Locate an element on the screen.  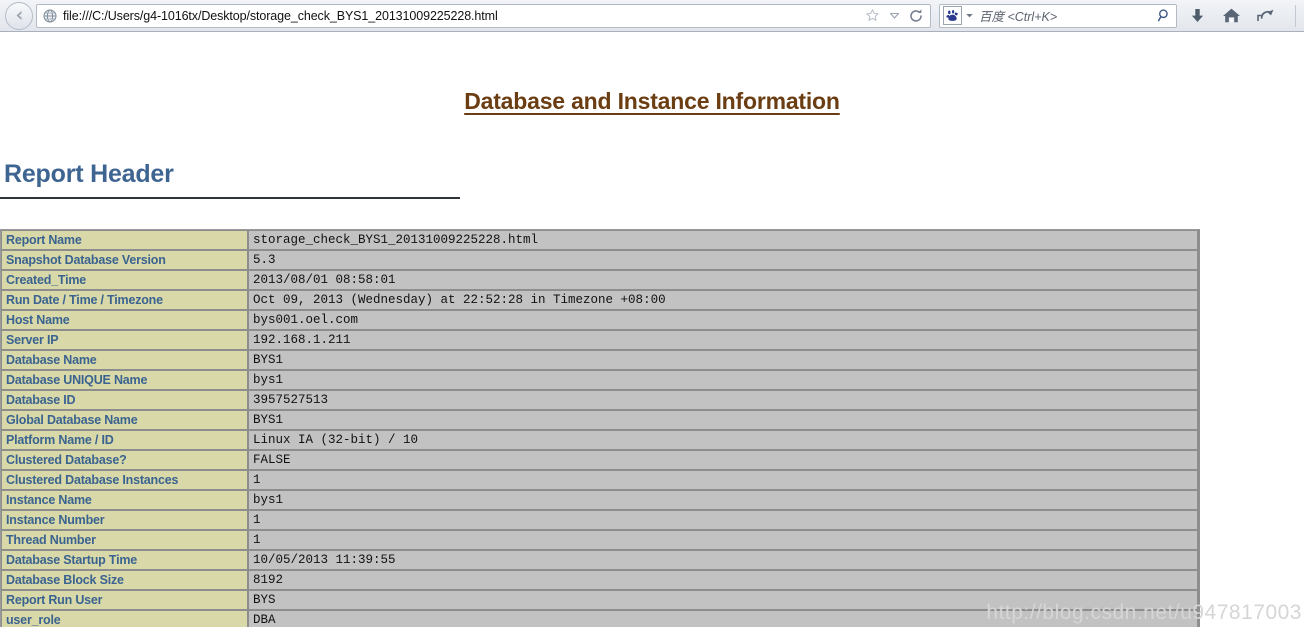
chevron-down-icon is located at coordinates (894, 16).